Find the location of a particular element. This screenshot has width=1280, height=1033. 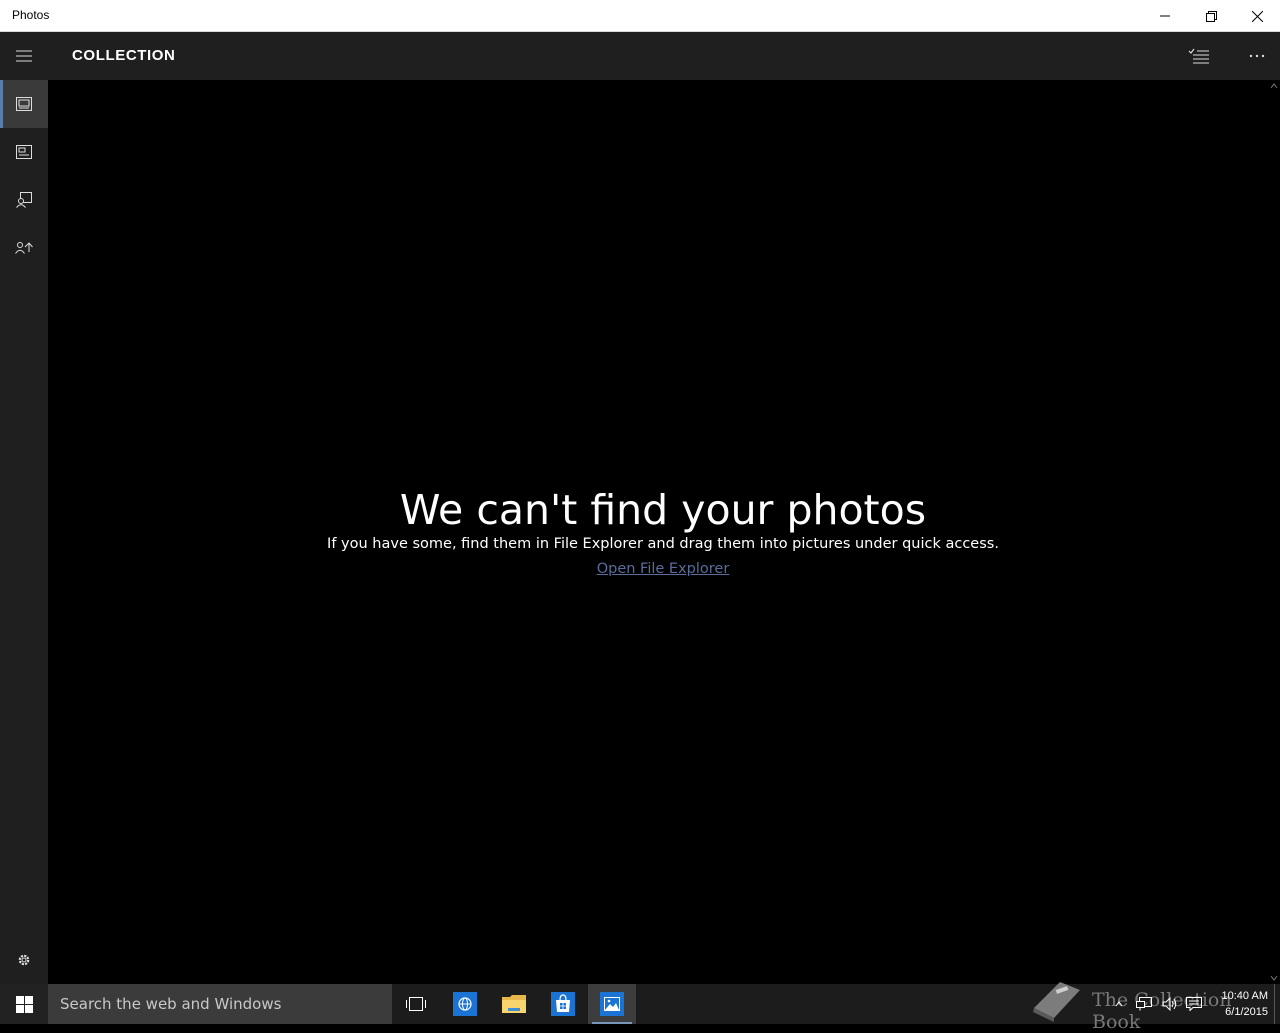

app-header: COLLECTION is located at coordinates (640, 56).